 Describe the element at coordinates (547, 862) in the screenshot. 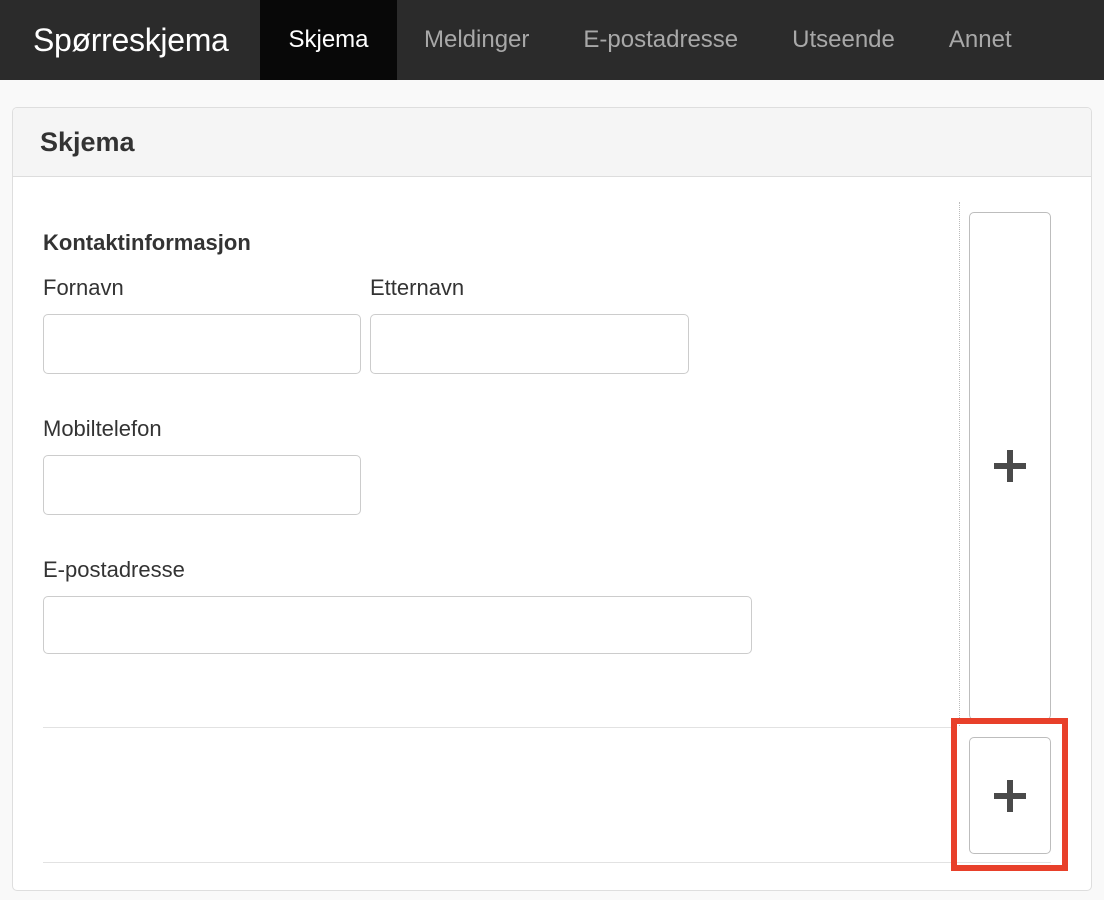

I see `bottom-divider` at that location.